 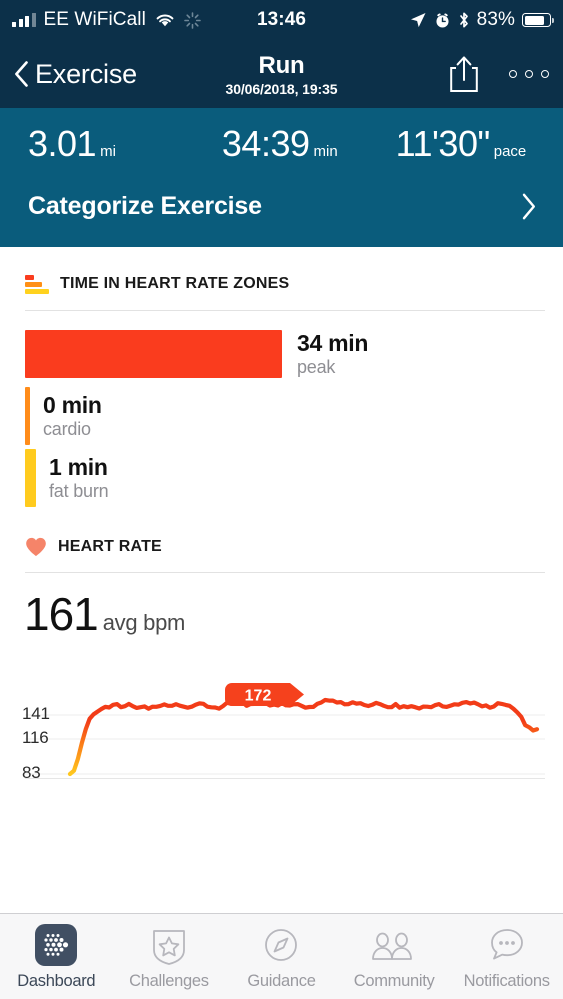 What do you see at coordinates (36, 547) in the screenshot?
I see `heart-icon` at bounding box center [36, 547].